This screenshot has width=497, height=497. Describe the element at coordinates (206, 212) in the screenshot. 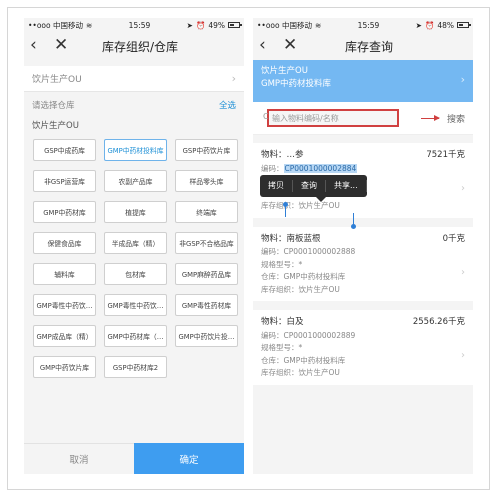

I see `warehouse-option: 终端库` at that location.